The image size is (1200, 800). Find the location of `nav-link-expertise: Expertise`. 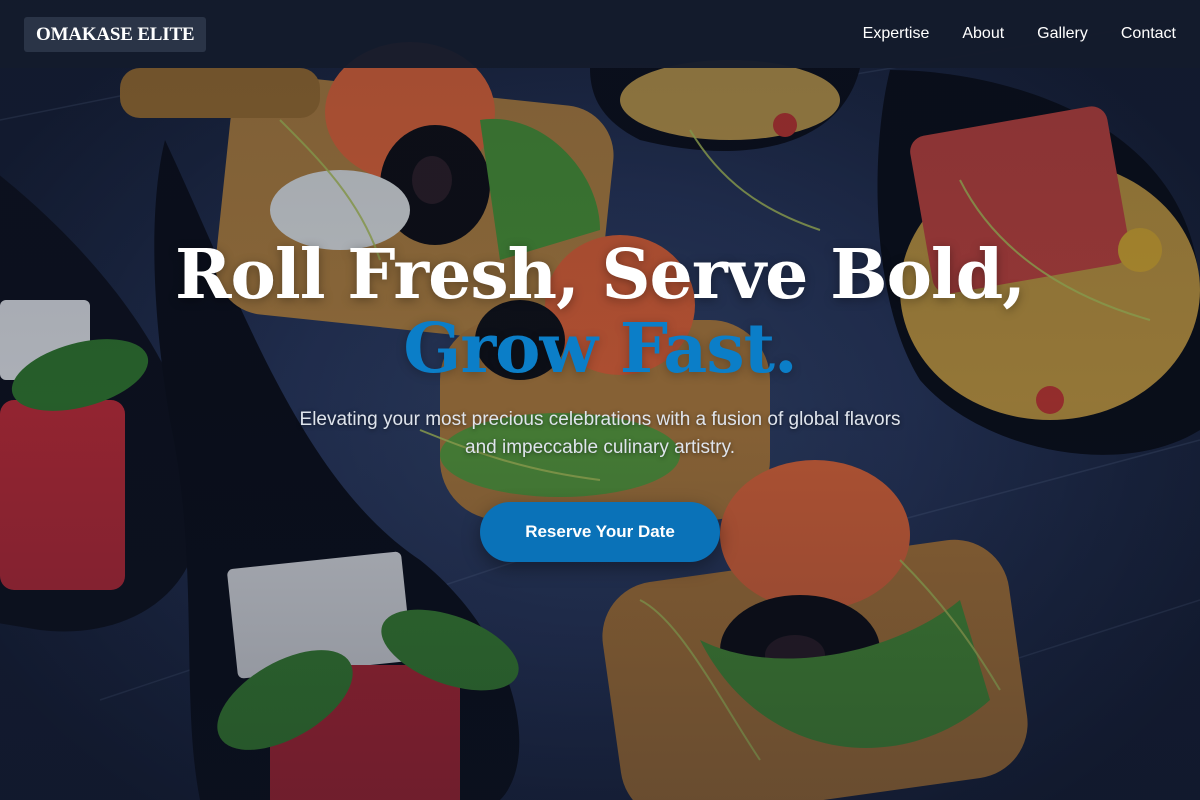

nav-link-expertise: Expertise is located at coordinates (896, 34).